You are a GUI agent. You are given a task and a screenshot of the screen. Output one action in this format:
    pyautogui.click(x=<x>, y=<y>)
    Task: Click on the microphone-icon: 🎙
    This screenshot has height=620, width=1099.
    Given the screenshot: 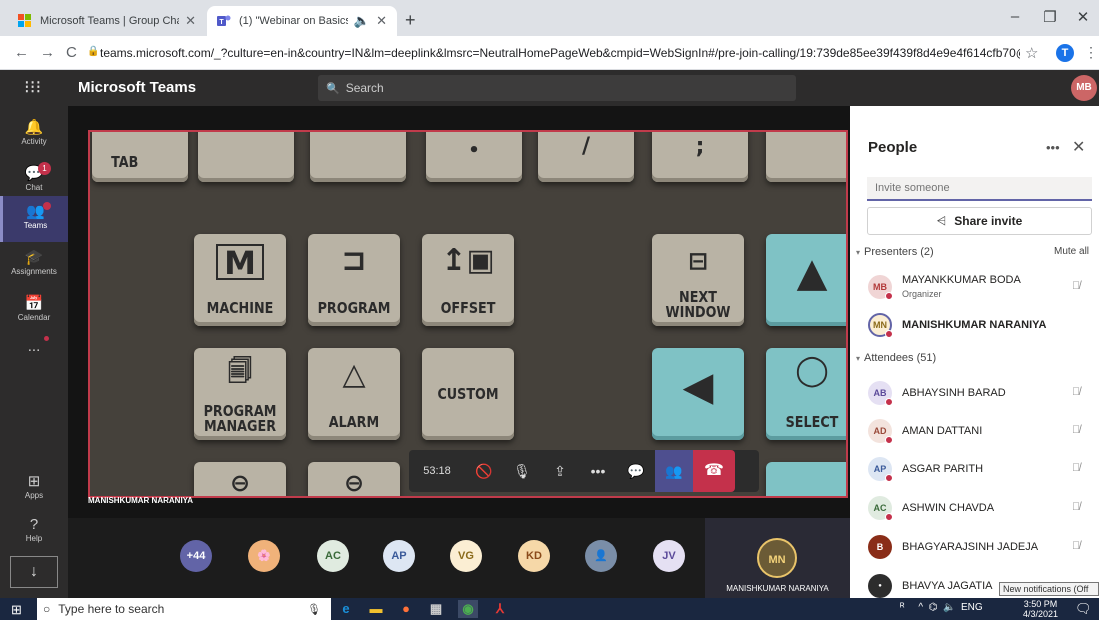 What is the action you would take?
    pyautogui.click(x=314, y=609)
    